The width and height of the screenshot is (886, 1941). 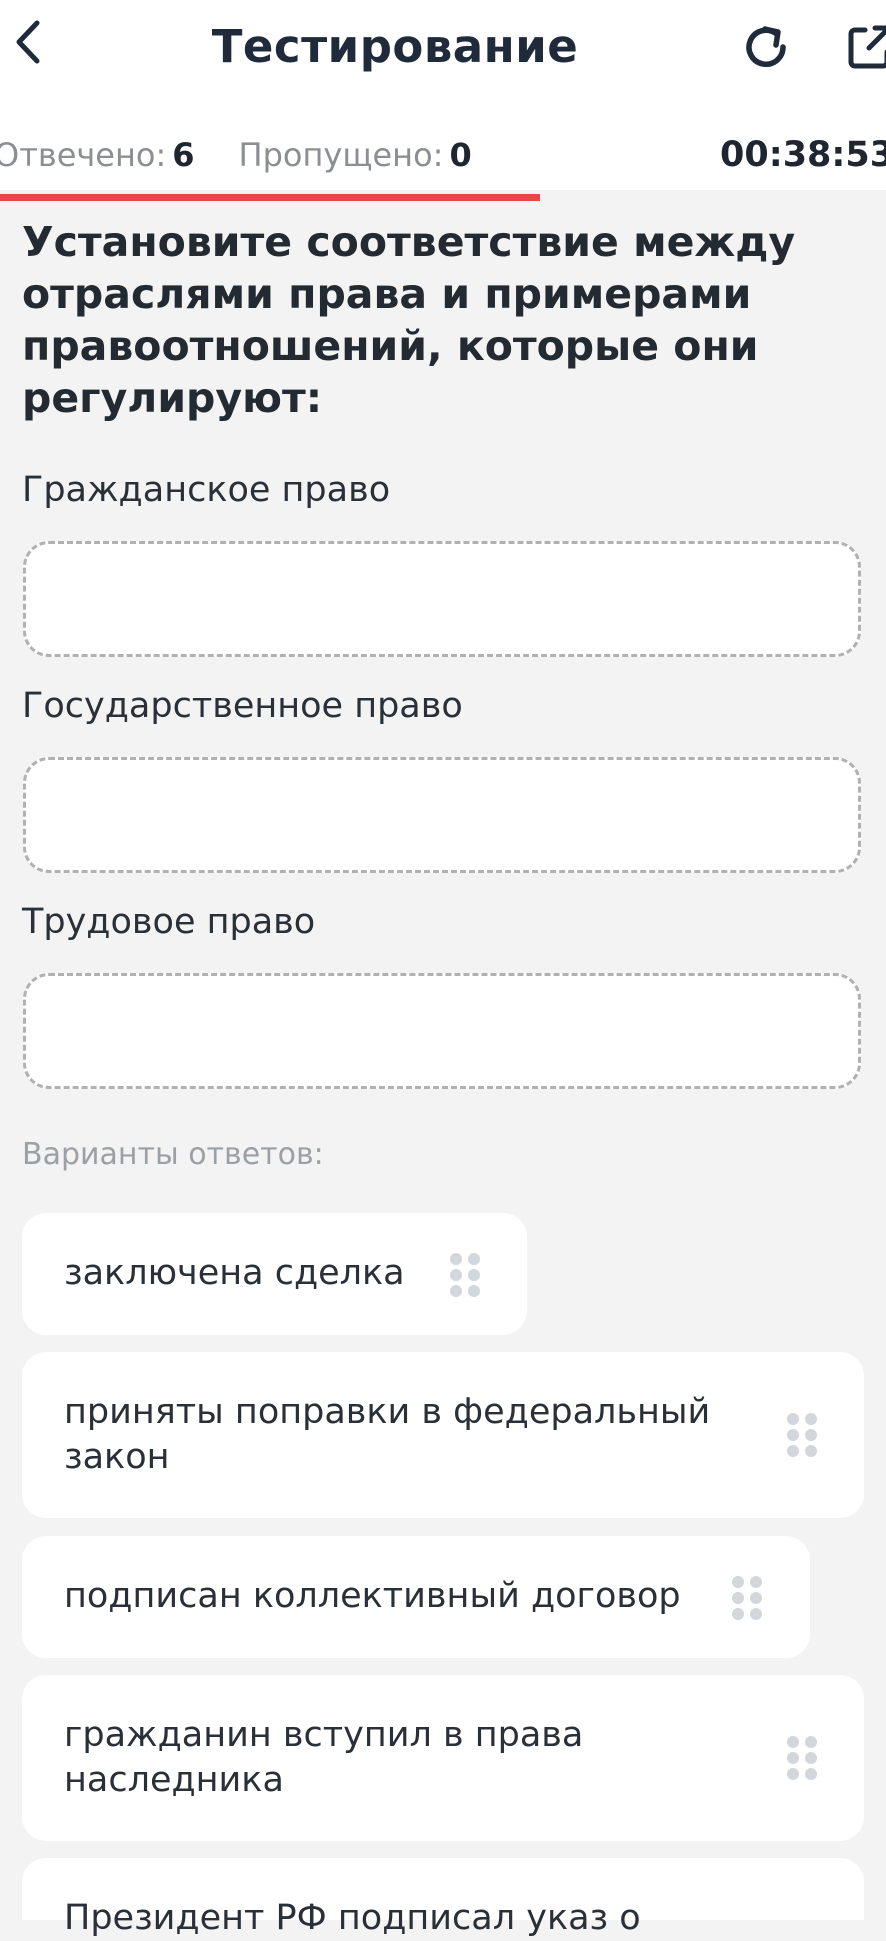 I want to click on answer-text: подписан коллективный договор, so click(x=372, y=1596).